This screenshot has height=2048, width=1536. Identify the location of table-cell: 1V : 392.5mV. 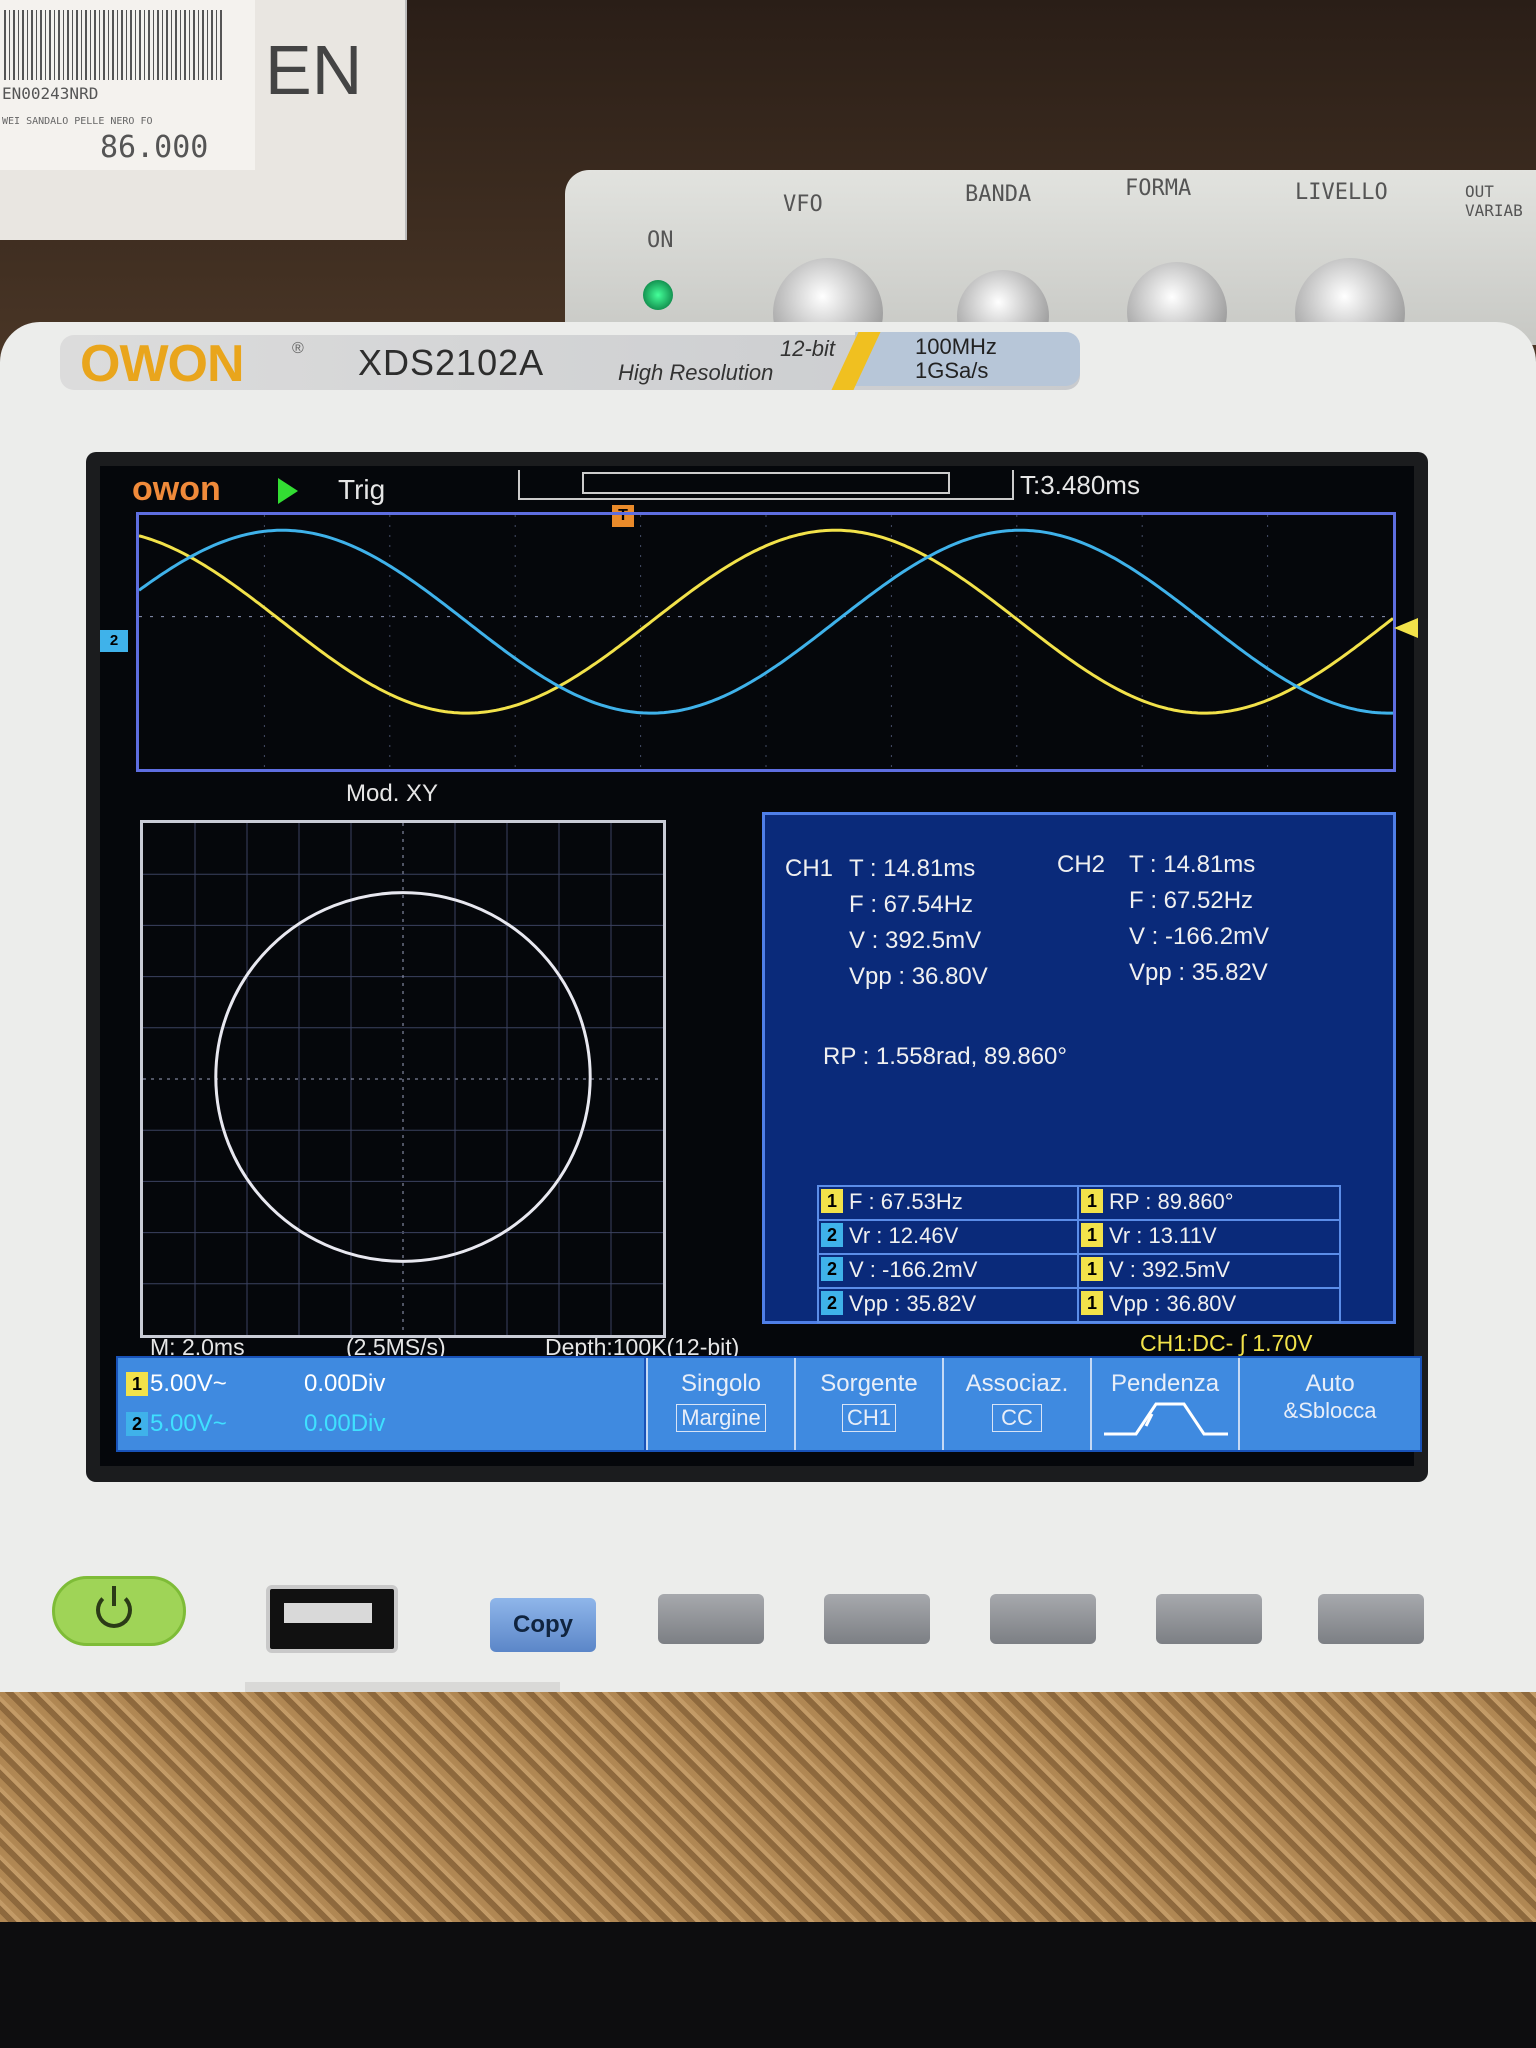
(1209, 1271).